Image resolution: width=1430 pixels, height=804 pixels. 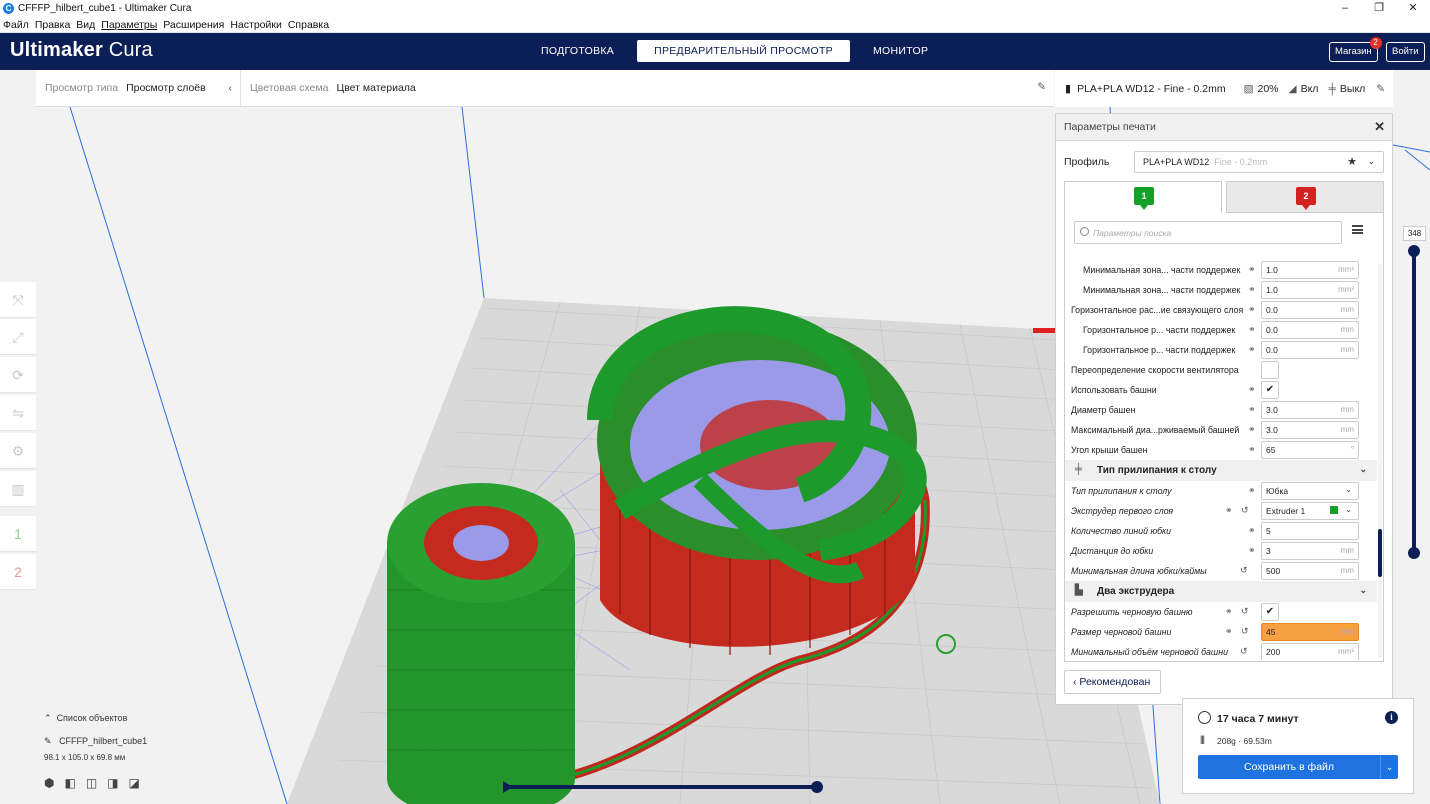 I want to click on save-to-file-button: Сохранить в файл ⌄, so click(x=1298, y=767).